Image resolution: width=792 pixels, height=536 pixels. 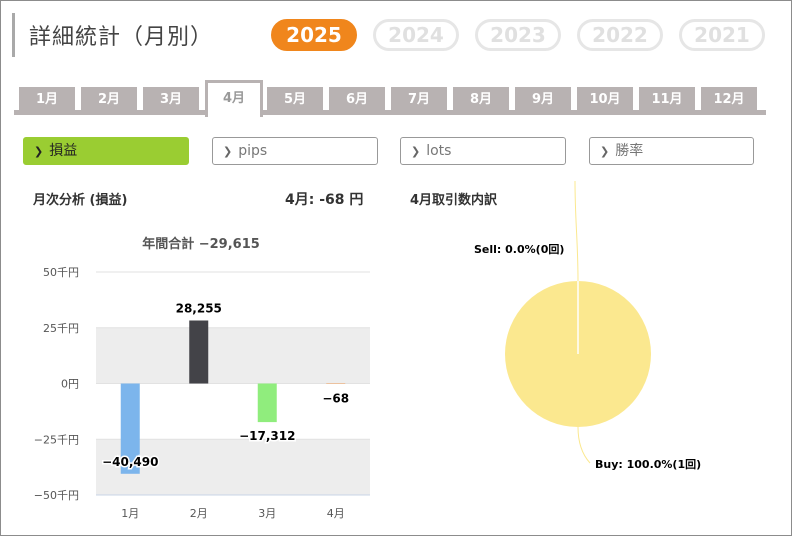 I want to click on pie-label-buy: Buy: 100.0%(1回), so click(x=648, y=464).